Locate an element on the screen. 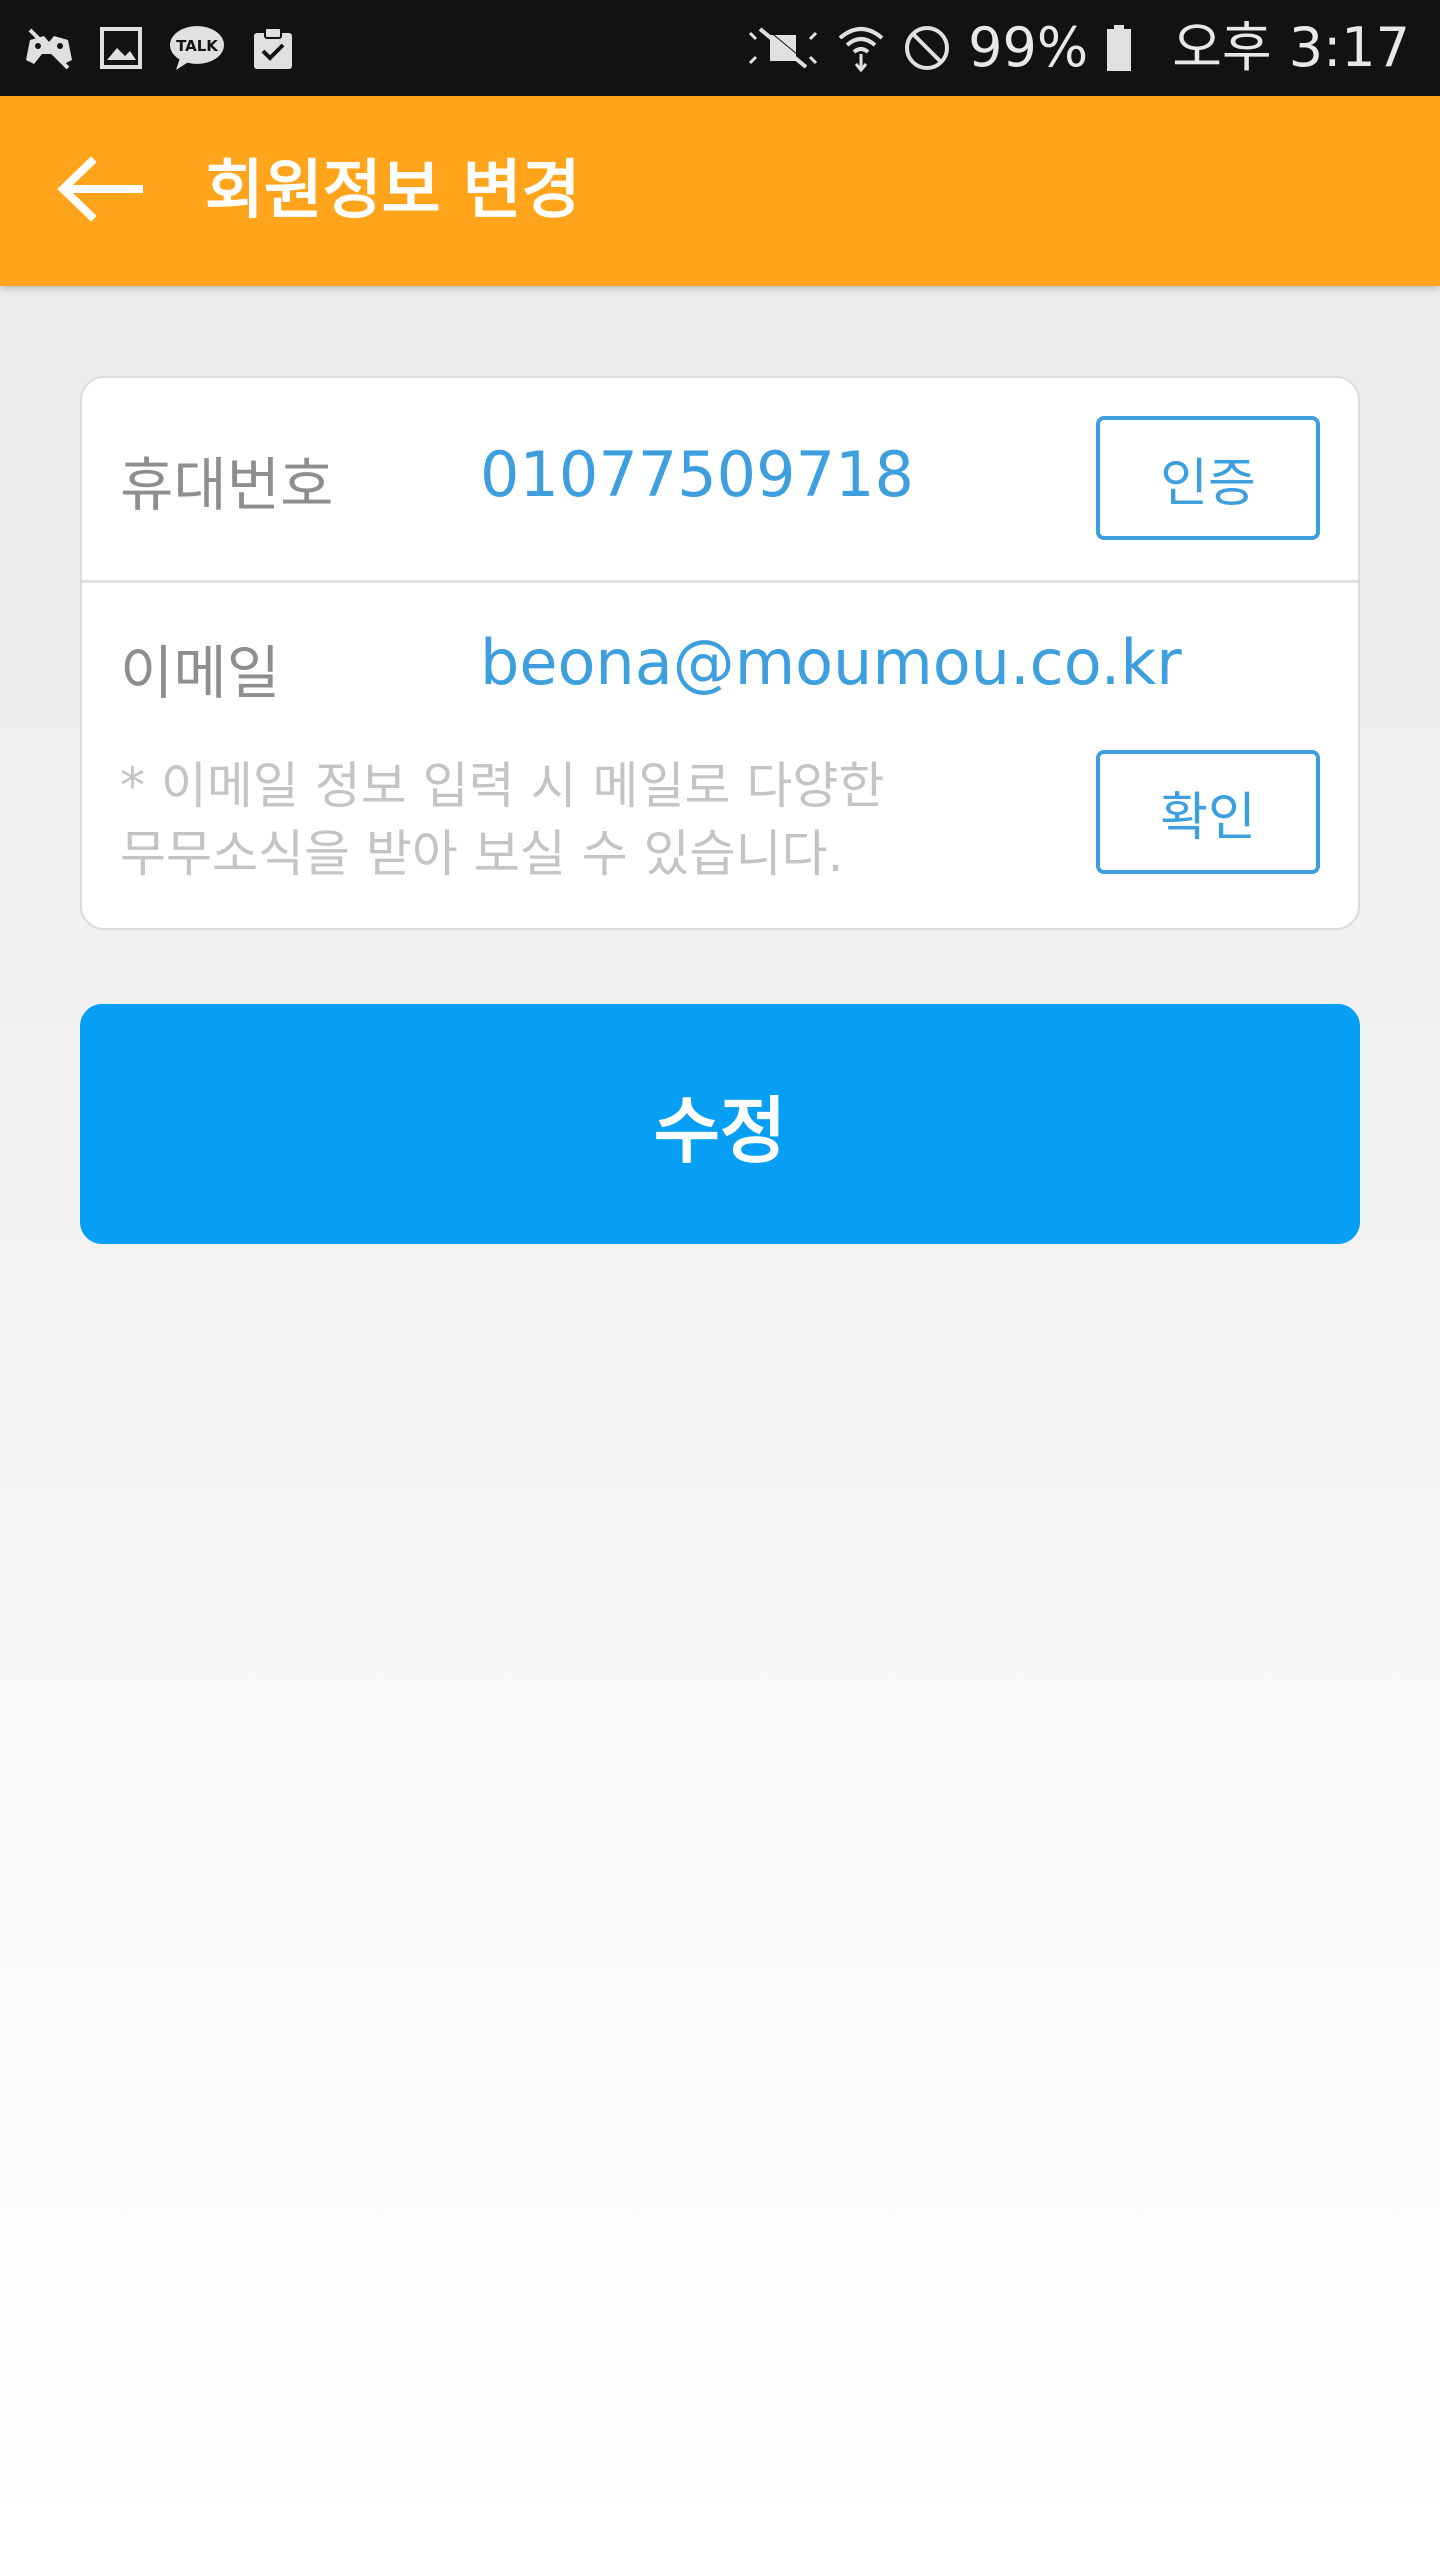 The width and height of the screenshot is (1440, 2560). verify-button: 인증 is located at coordinates (1208, 478).